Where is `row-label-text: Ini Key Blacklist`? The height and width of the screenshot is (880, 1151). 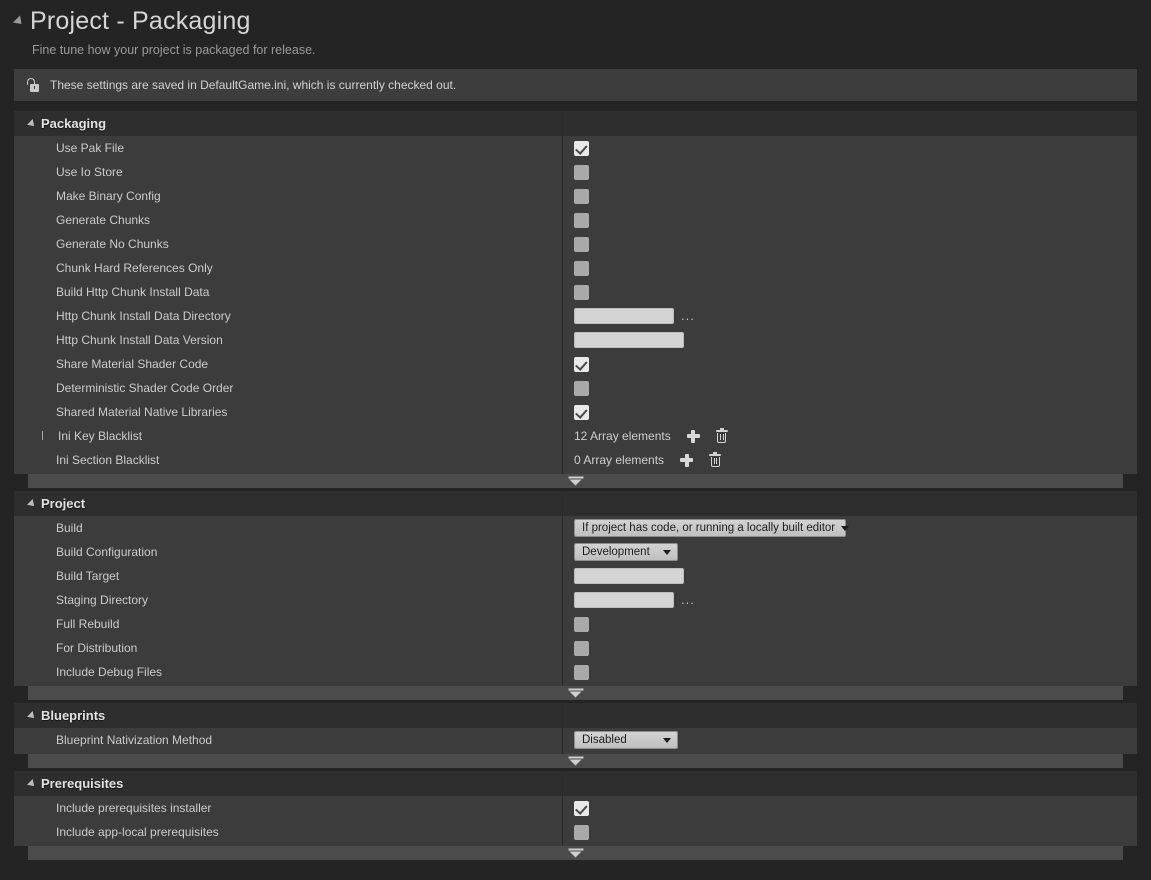
row-label-text: Ini Key Blacklist is located at coordinates (100, 436).